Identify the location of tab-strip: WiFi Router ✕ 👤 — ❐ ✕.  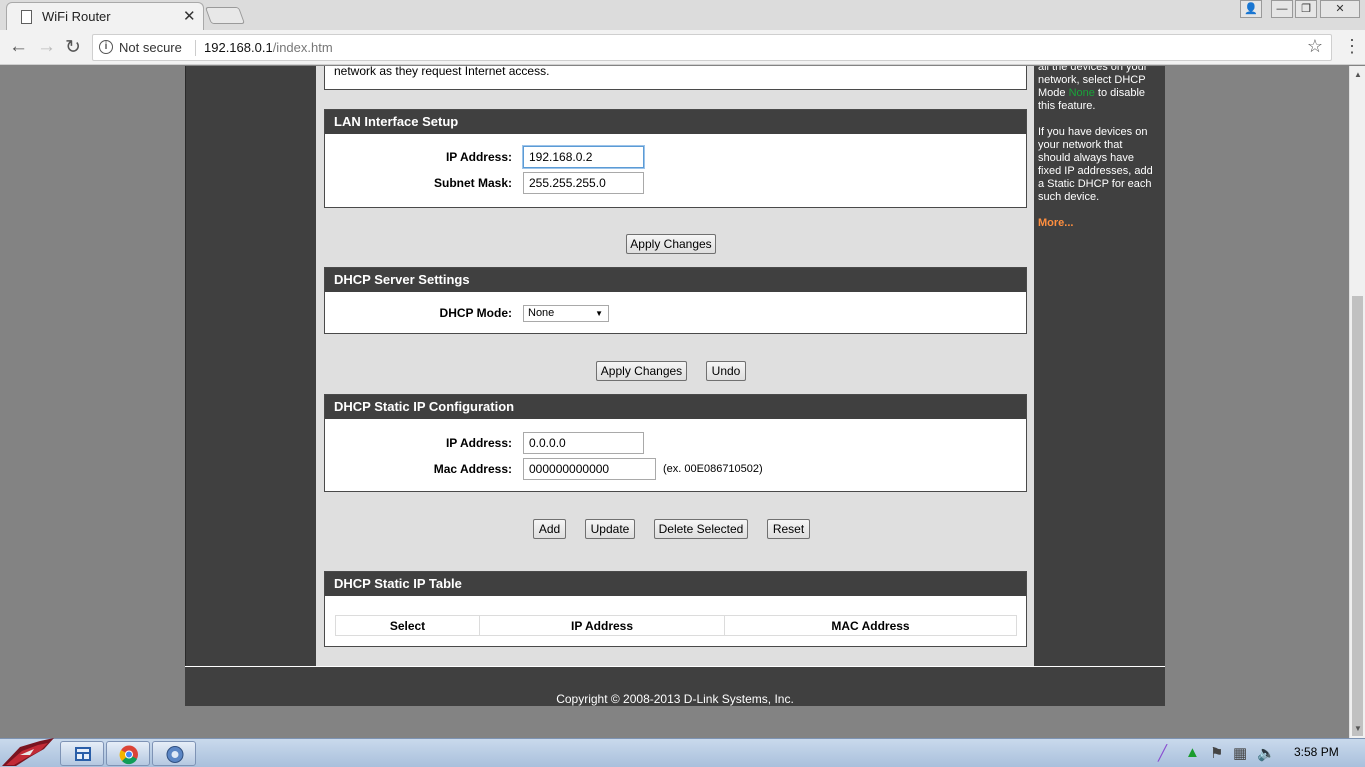
(682, 15).